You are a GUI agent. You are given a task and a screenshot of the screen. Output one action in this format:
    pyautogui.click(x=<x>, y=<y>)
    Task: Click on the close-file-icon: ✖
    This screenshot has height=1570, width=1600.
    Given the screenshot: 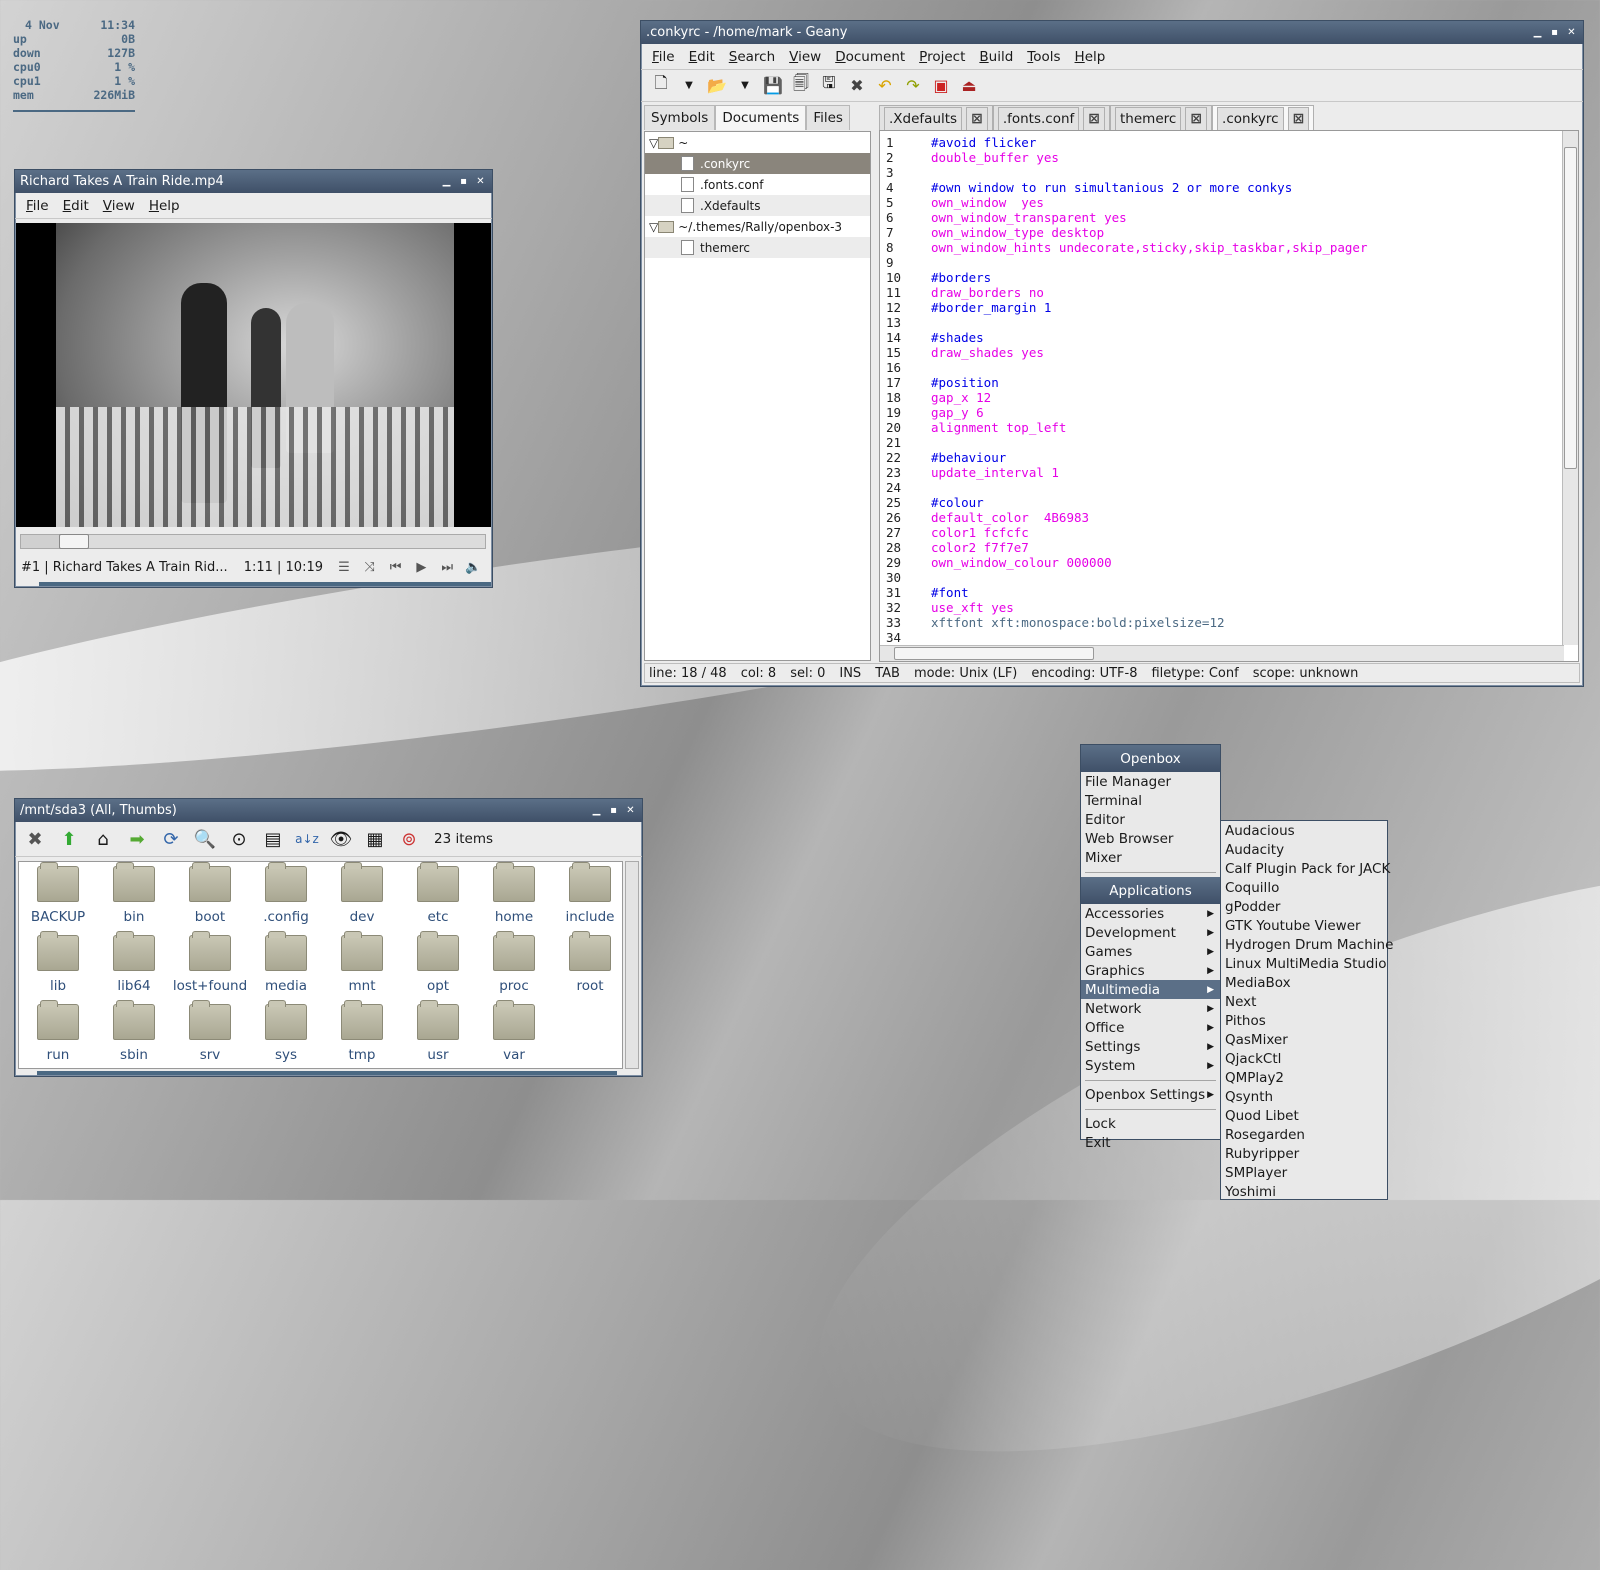 What is the action you would take?
    pyautogui.click(x=857, y=86)
    